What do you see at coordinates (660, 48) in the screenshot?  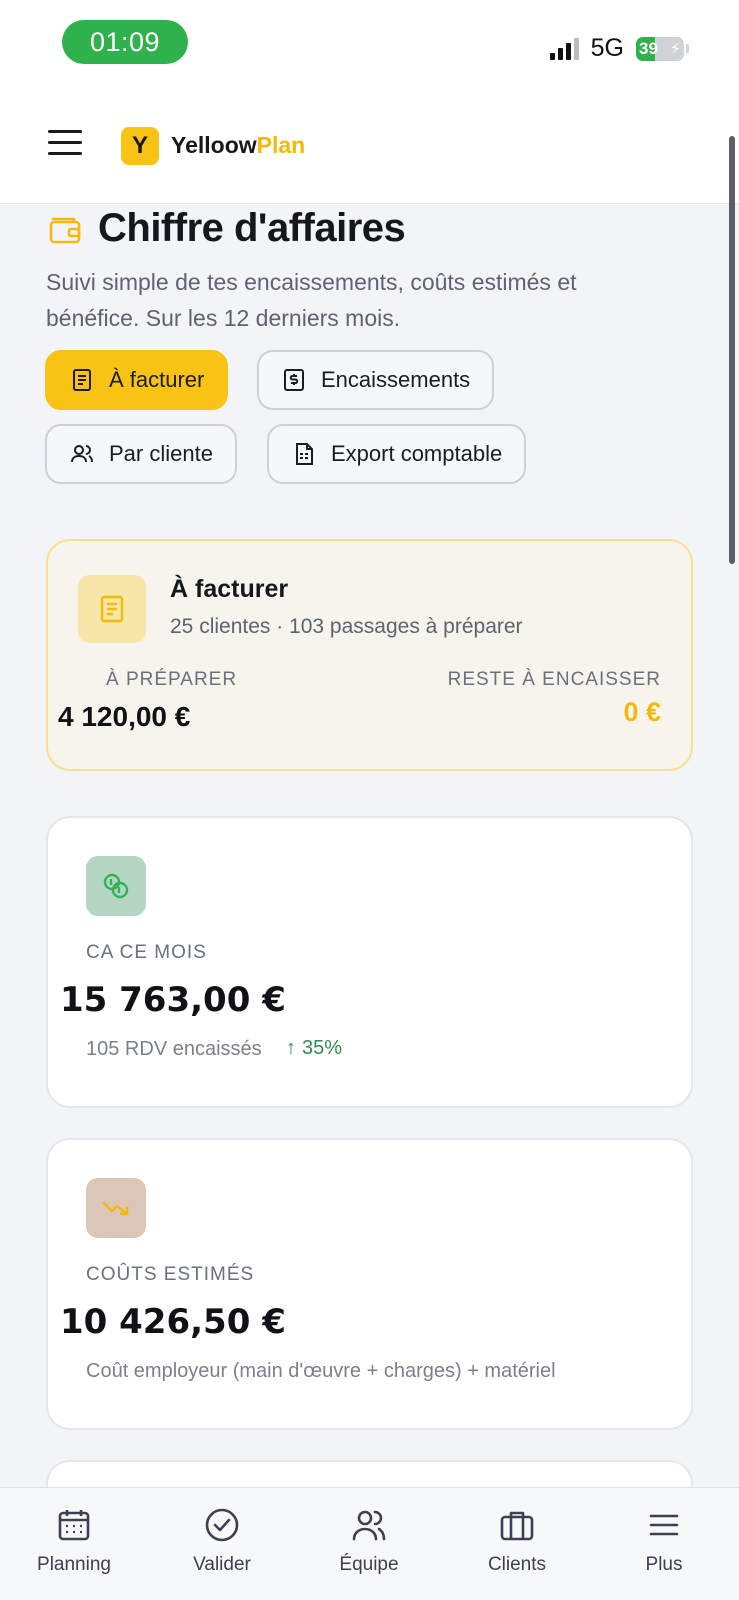 I see `battery-icon: 39 ⚡` at bounding box center [660, 48].